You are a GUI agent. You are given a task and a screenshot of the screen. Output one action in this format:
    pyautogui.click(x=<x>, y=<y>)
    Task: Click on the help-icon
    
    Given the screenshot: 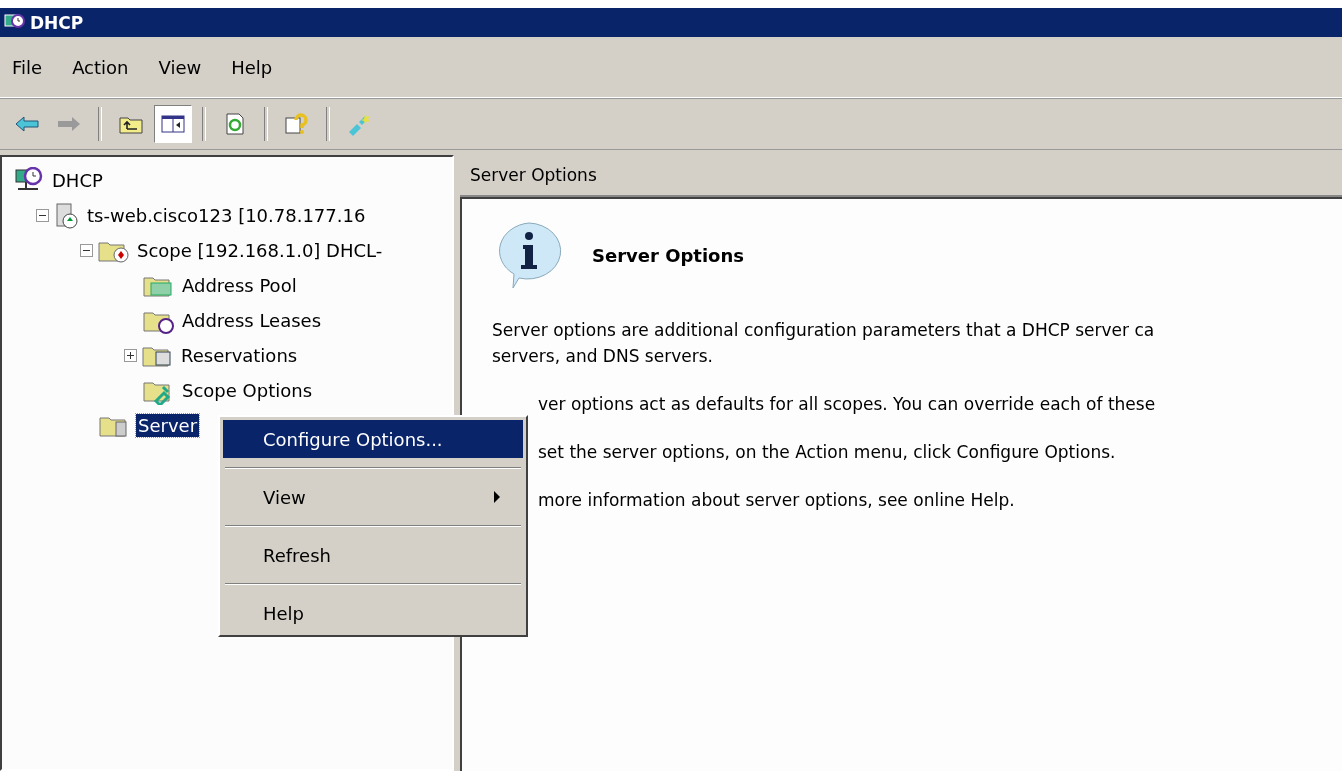 What is the action you would take?
    pyautogui.click(x=297, y=124)
    